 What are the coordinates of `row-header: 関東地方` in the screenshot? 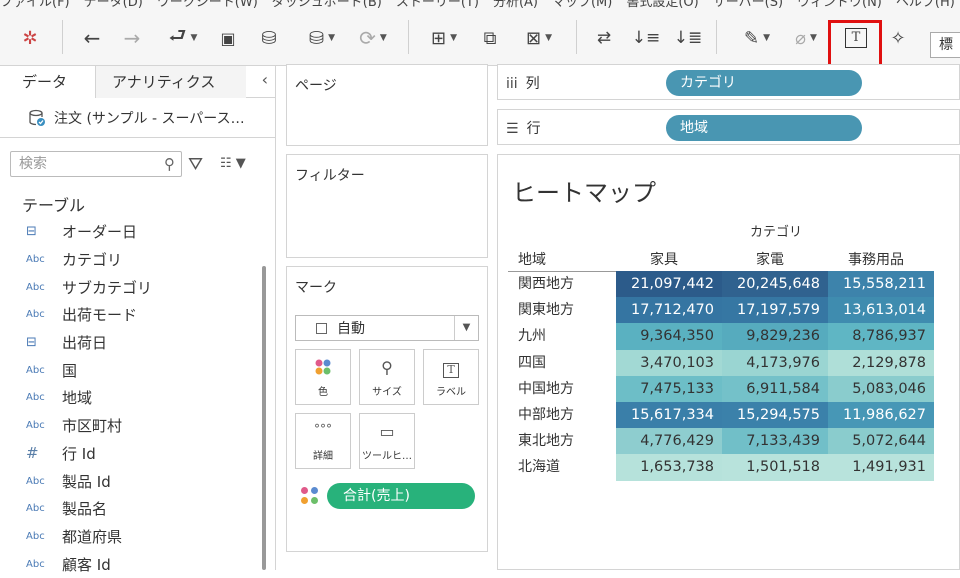 It's located at (562, 310).